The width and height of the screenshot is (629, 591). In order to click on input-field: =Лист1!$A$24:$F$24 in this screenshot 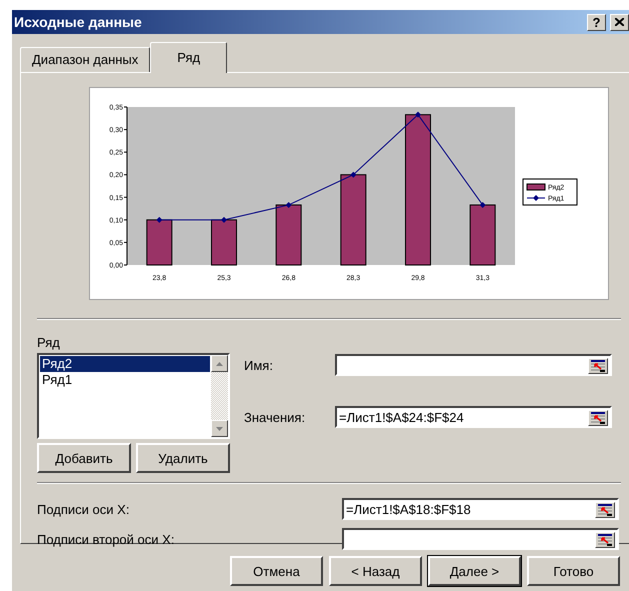, I will do `click(473, 417)`.